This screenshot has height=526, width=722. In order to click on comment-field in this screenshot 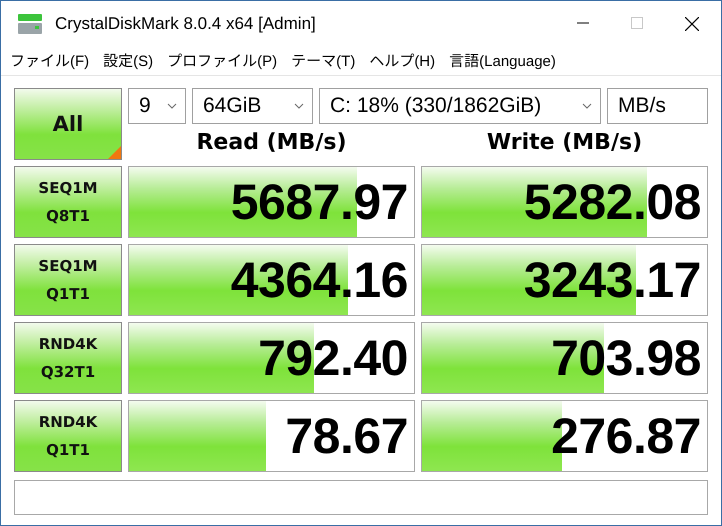, I will do `click(361, 497)`.